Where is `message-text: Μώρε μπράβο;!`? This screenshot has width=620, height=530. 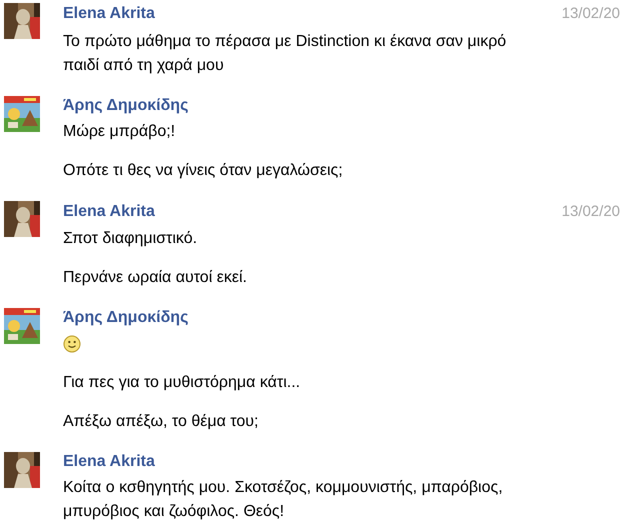 message-text: Μώρε μπράβο;! is located at coordinates (119, 132).